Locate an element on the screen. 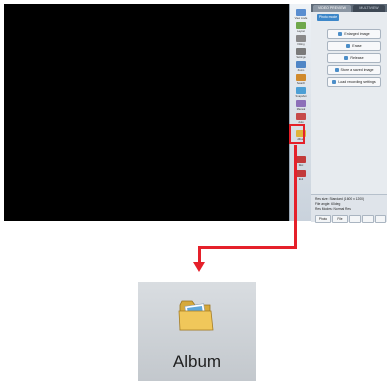 This screenshot has width=387, height=381. toolbar-item-manual: Manual is located at coordinates (301, 107).